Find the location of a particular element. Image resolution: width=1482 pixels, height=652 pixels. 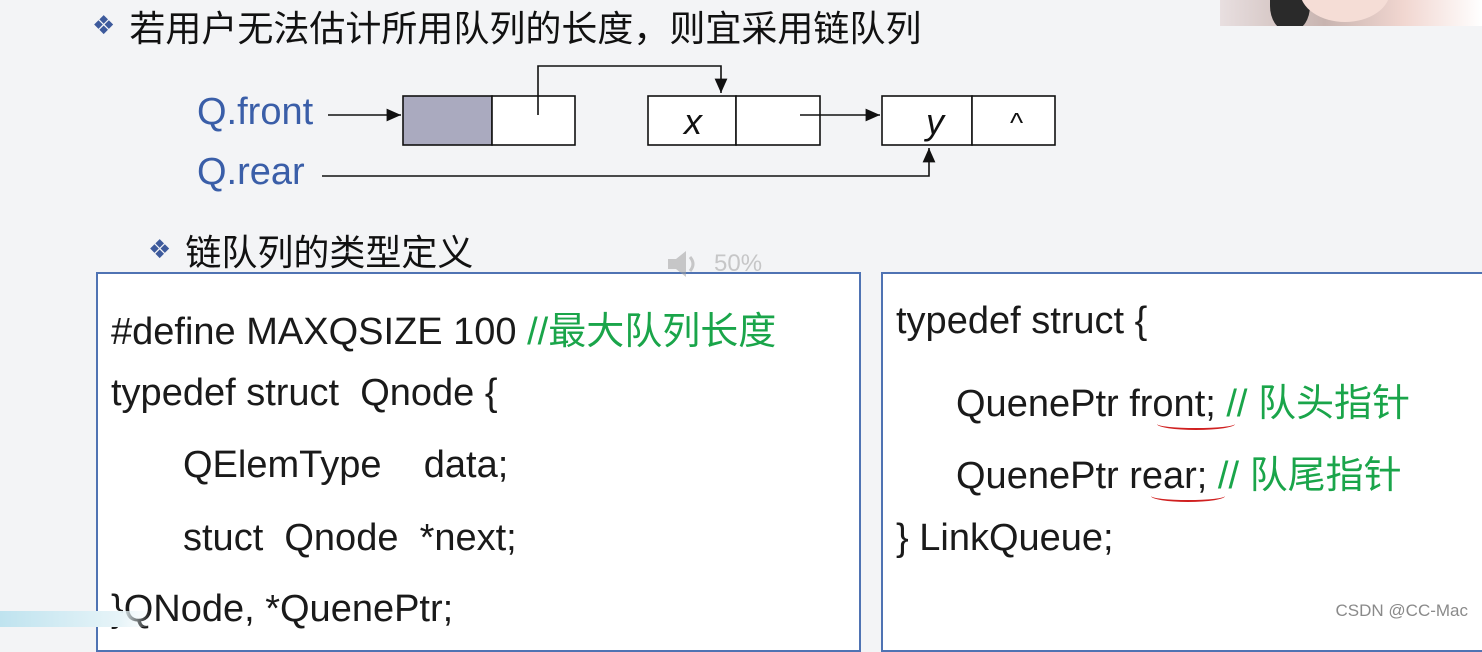

code-line-close: }QNode, *QuenePtr; is located at coordinates (282, 609).